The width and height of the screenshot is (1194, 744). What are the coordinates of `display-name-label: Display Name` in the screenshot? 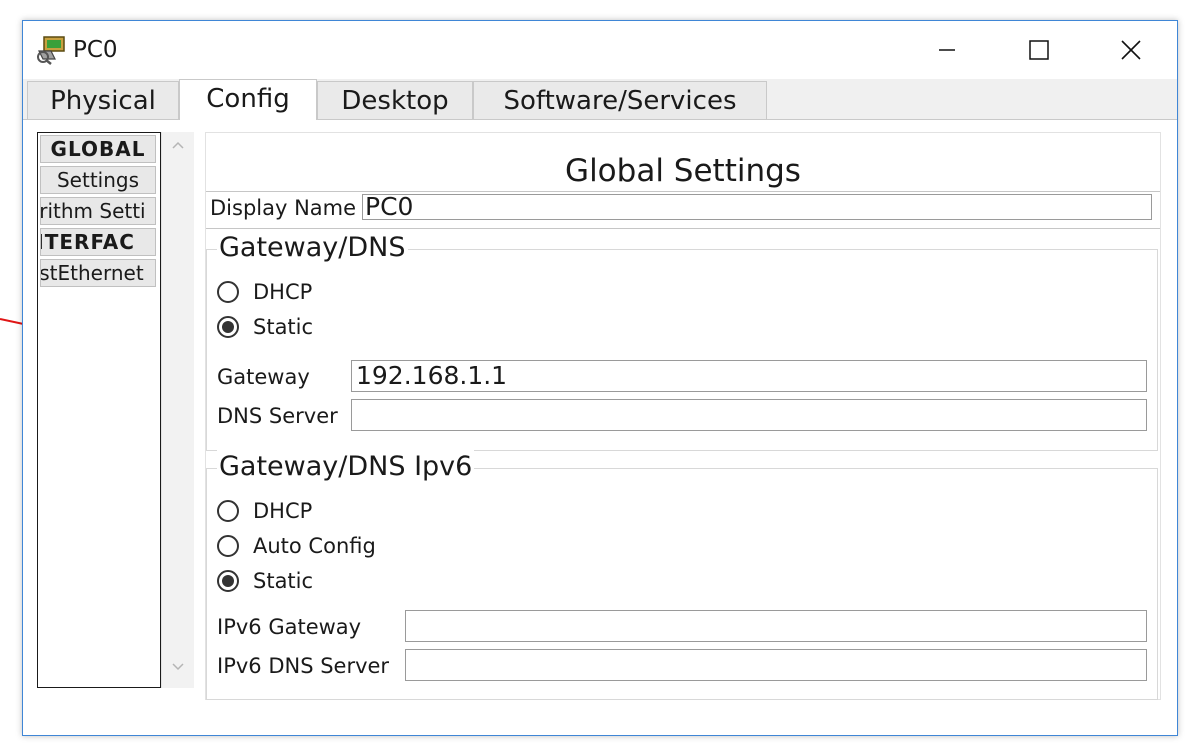 It's located at (283, 208).